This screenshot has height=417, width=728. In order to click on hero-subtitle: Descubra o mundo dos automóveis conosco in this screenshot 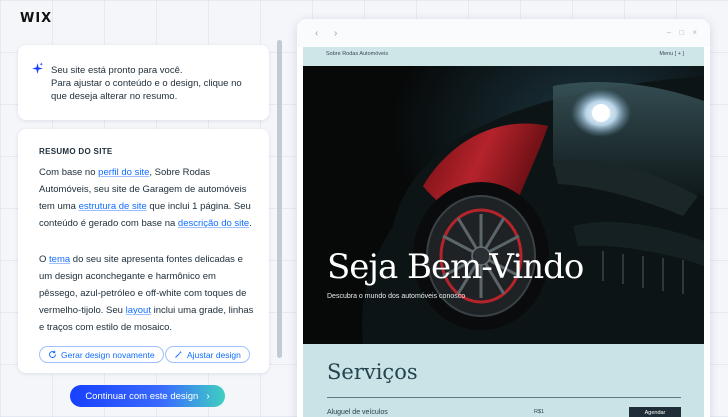, I will do `click(396, 296)`.